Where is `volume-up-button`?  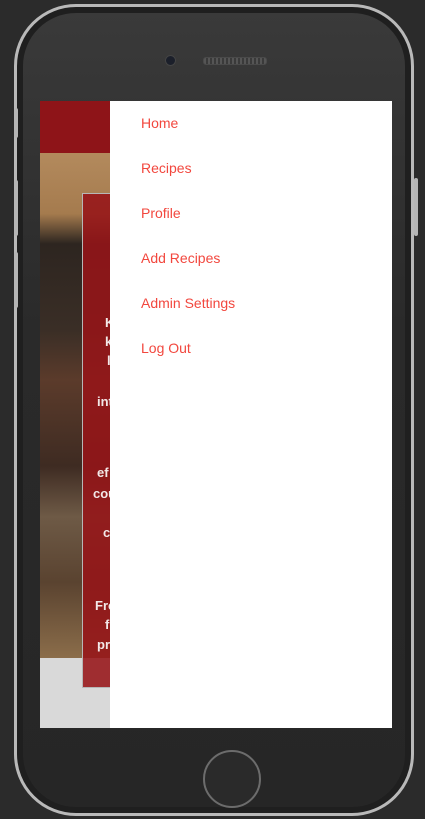
volume-up-button is located at coordinates (16, 208).